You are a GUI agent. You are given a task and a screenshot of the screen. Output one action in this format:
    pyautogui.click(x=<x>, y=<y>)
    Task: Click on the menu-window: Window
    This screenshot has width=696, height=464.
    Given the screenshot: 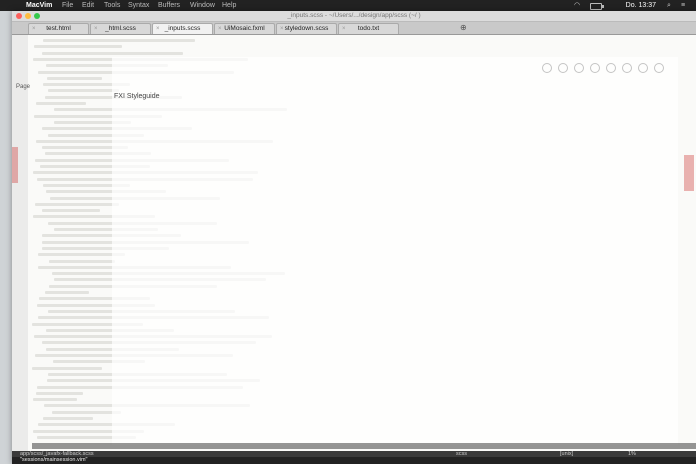 What is the action you would take?
    pyautogui.click(x=202, y=5)
    